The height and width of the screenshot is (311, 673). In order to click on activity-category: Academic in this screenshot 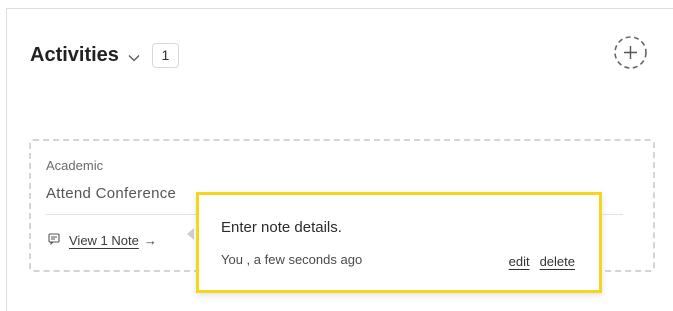, I will do `click(75, 165)`.